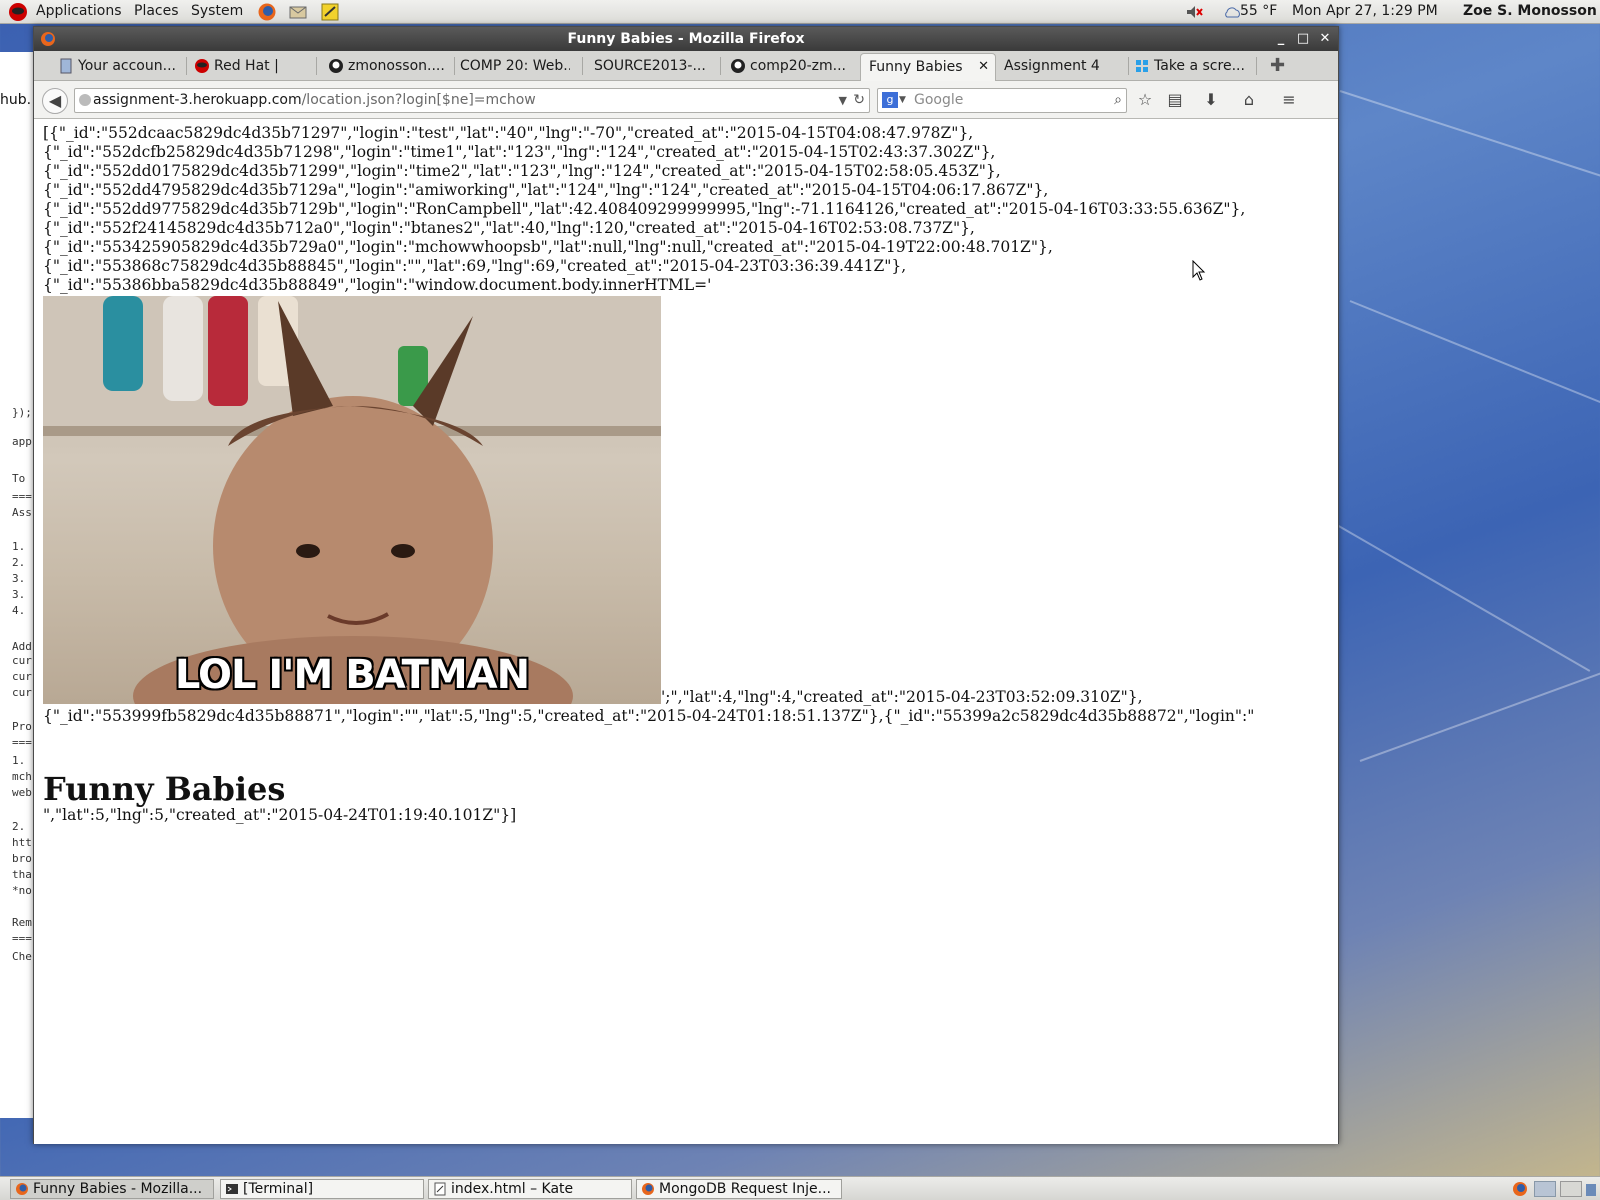 This screenshot has width=1600, height=1200. Describe the element at coordinates (890, 100) in the screenshot. I see `google-engine-icon: g` at that location.